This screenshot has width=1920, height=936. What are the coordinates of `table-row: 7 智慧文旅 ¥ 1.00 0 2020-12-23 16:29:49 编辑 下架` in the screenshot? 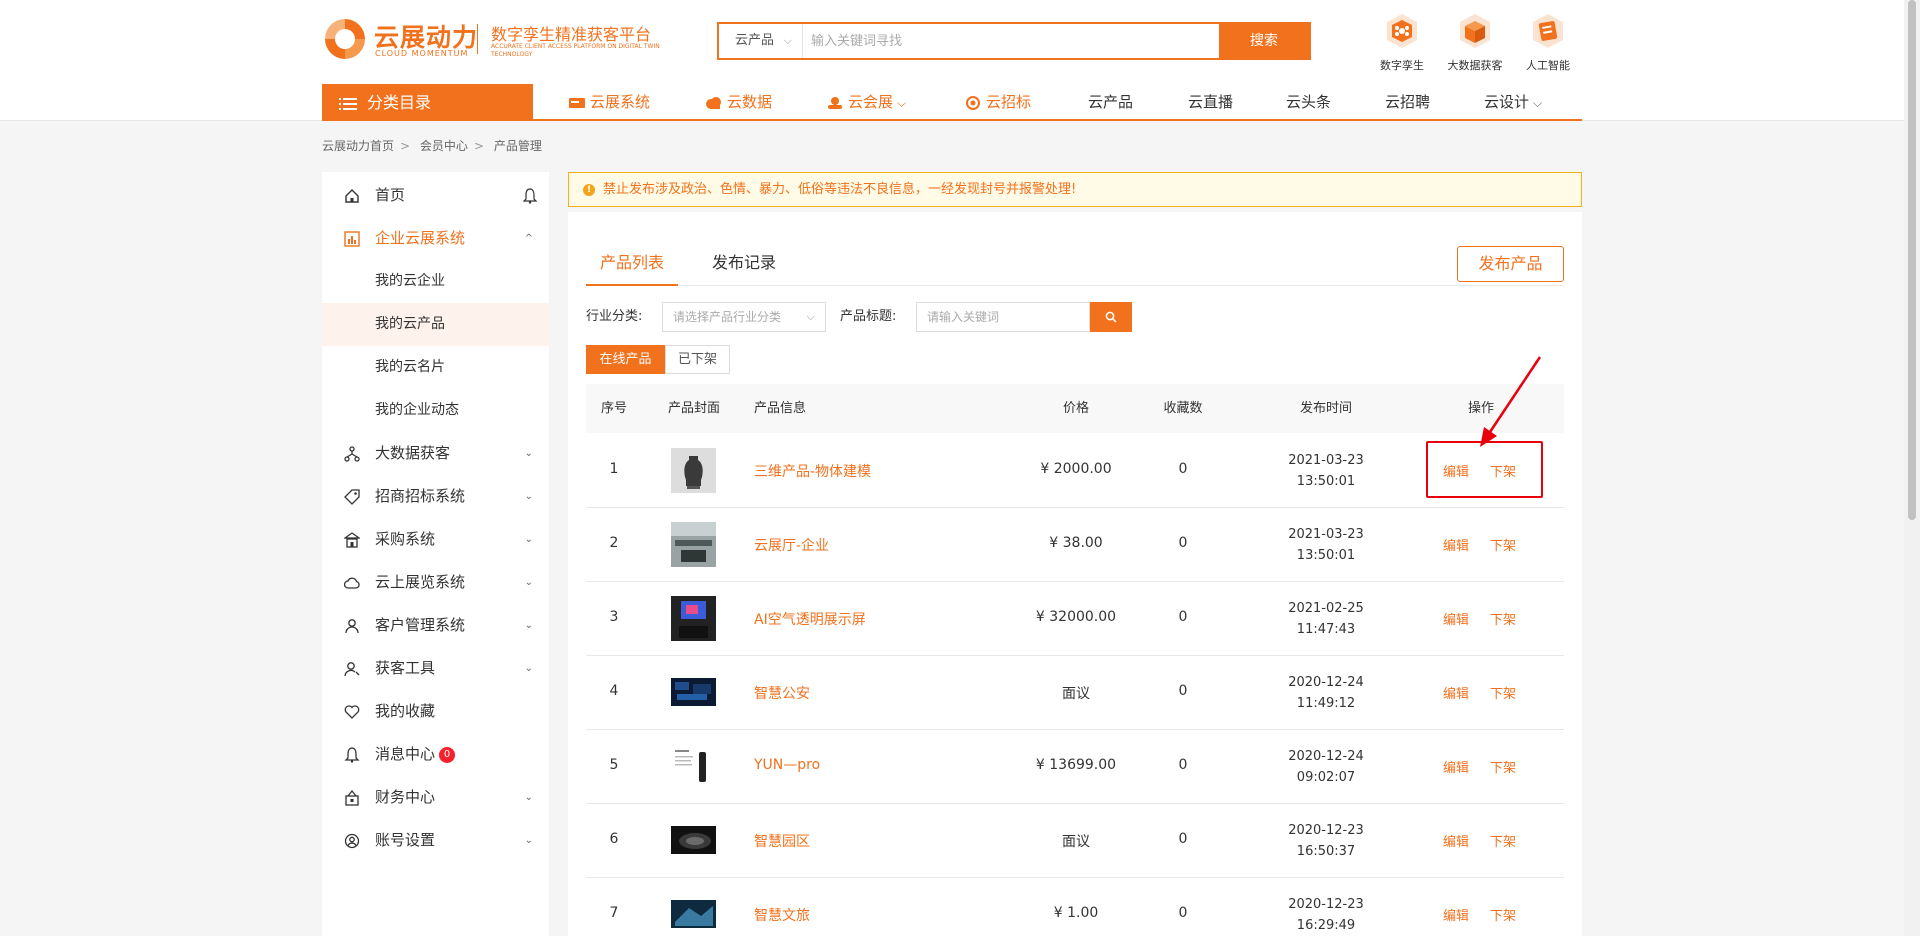 It's located at (1075, 907).